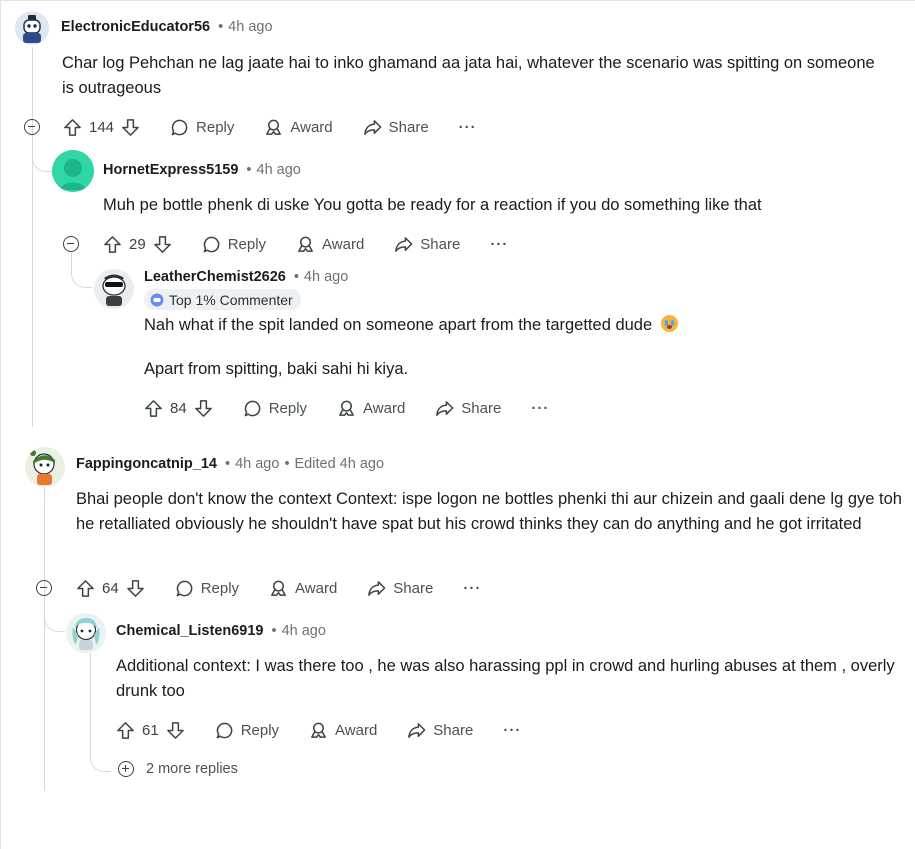 This screenshot has height=849, width=915. What do you see at coordinates (276, 369) in the screenshot?
I see `comment-body: Apart from spitting, baki sahi hi kiya.` at bounding box center [276, 369].